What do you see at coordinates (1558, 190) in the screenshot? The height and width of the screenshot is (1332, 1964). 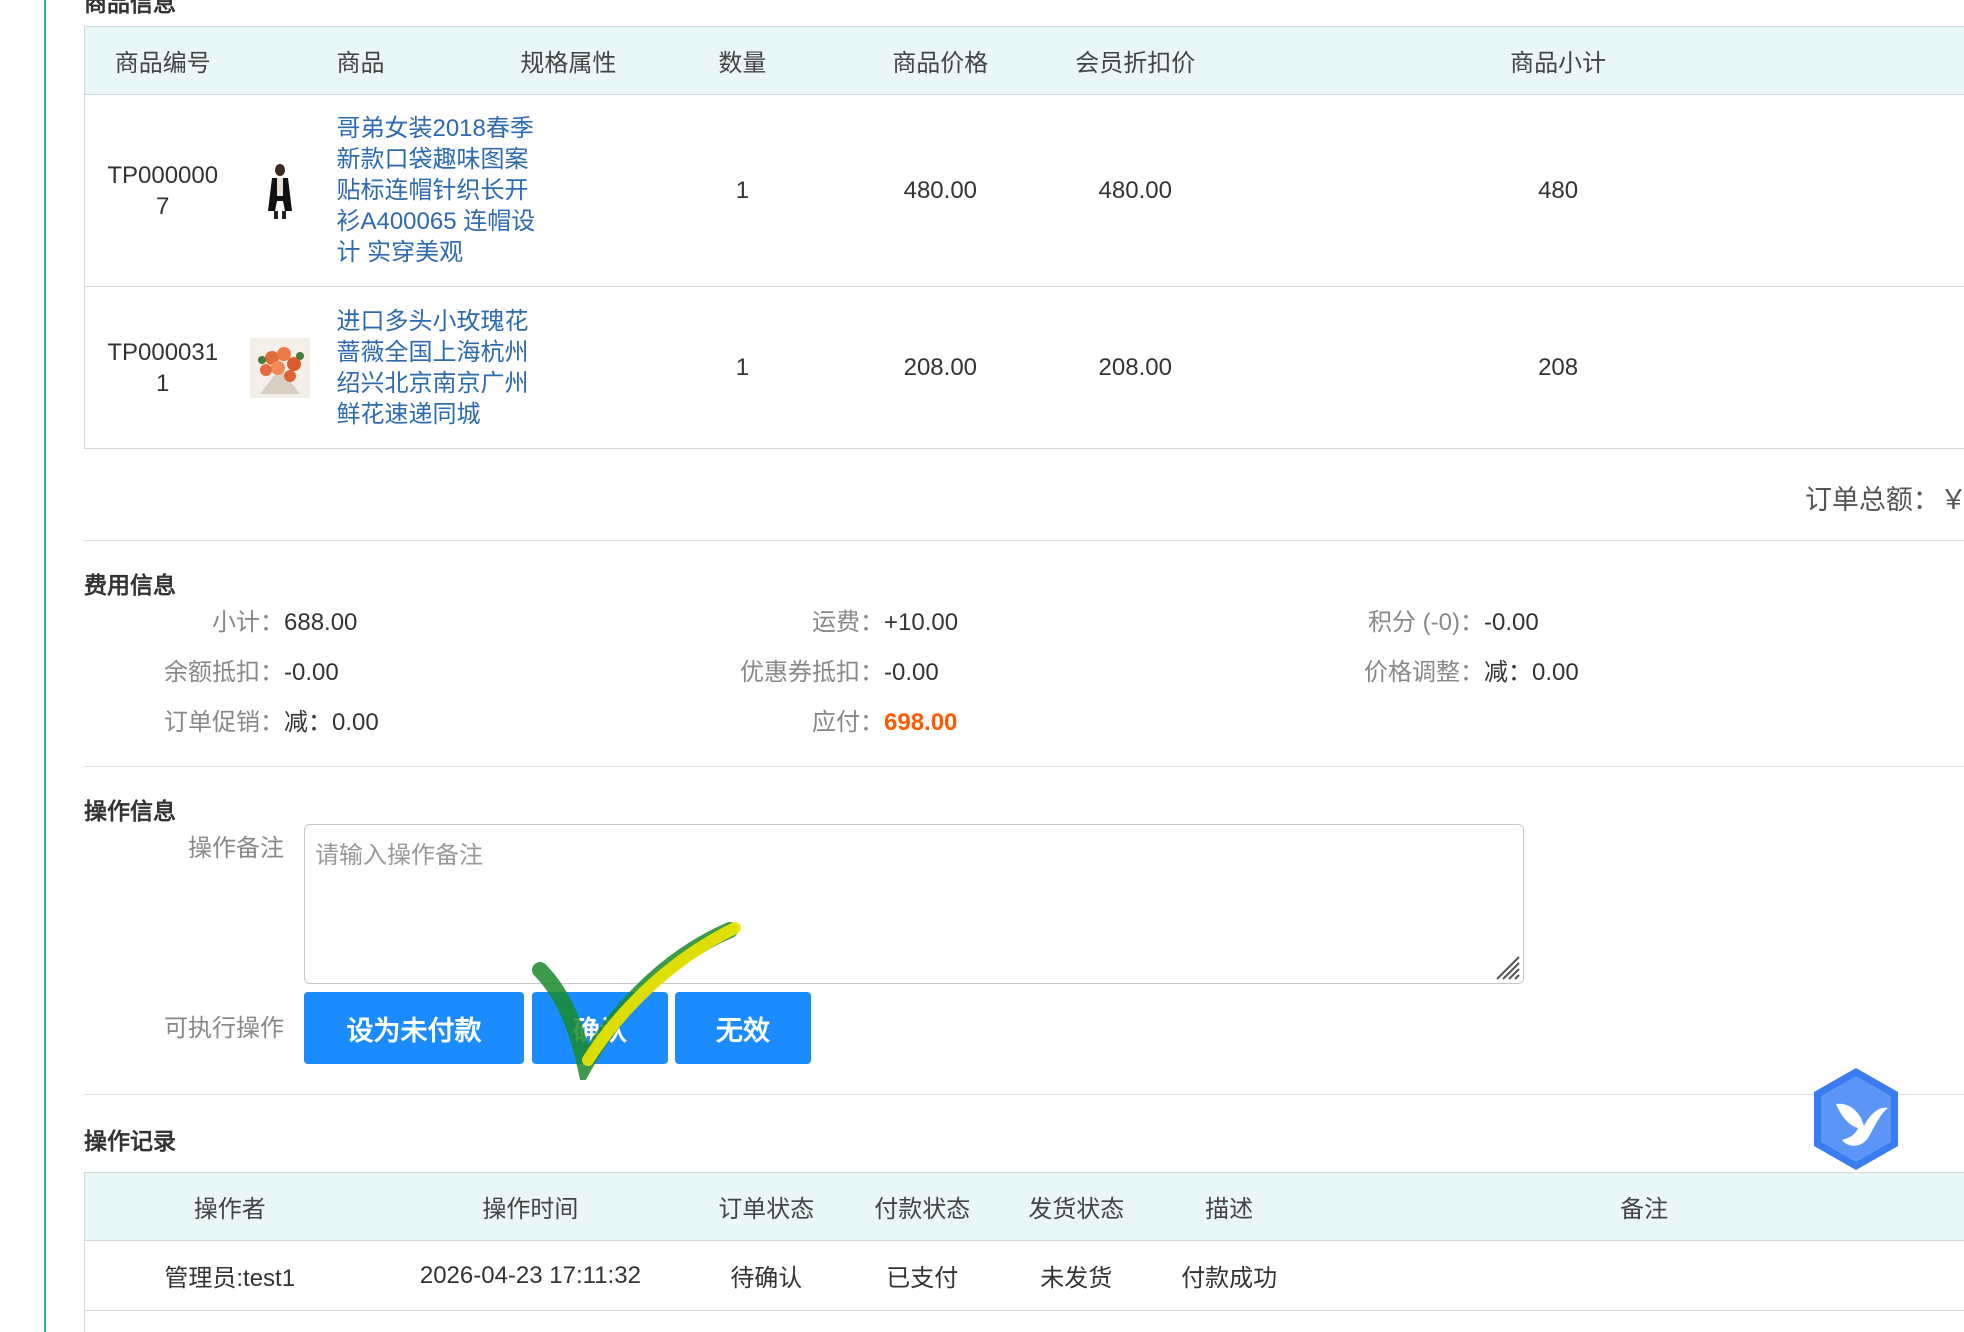 I see `product-subtotal: 480` at bounding box center [1558, 190].